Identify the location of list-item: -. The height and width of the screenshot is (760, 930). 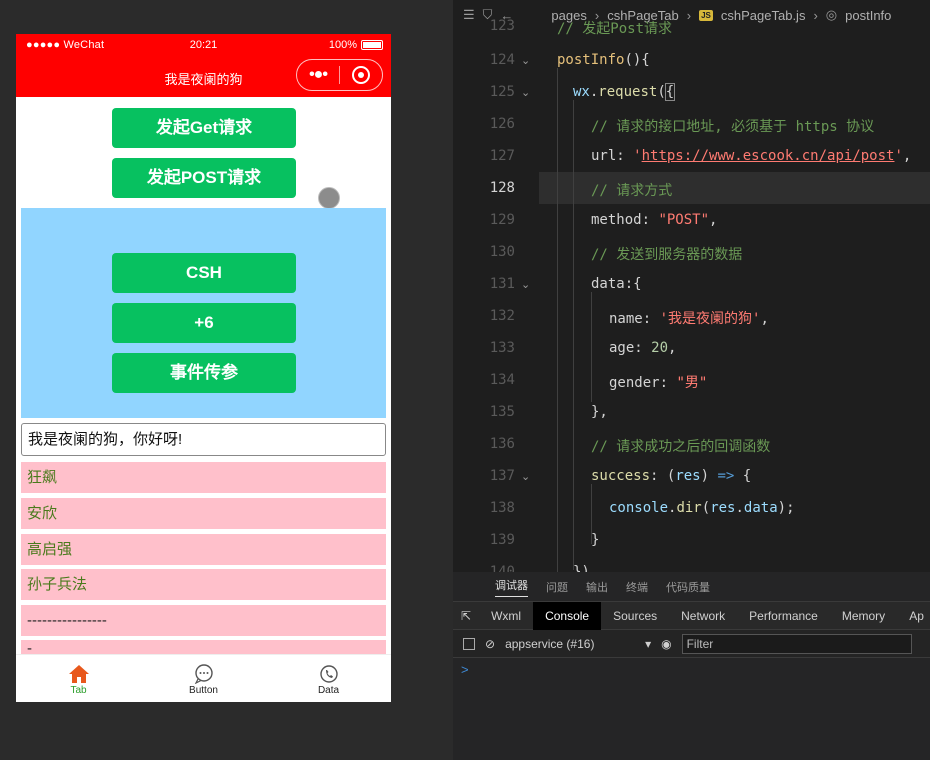
(203, 647).